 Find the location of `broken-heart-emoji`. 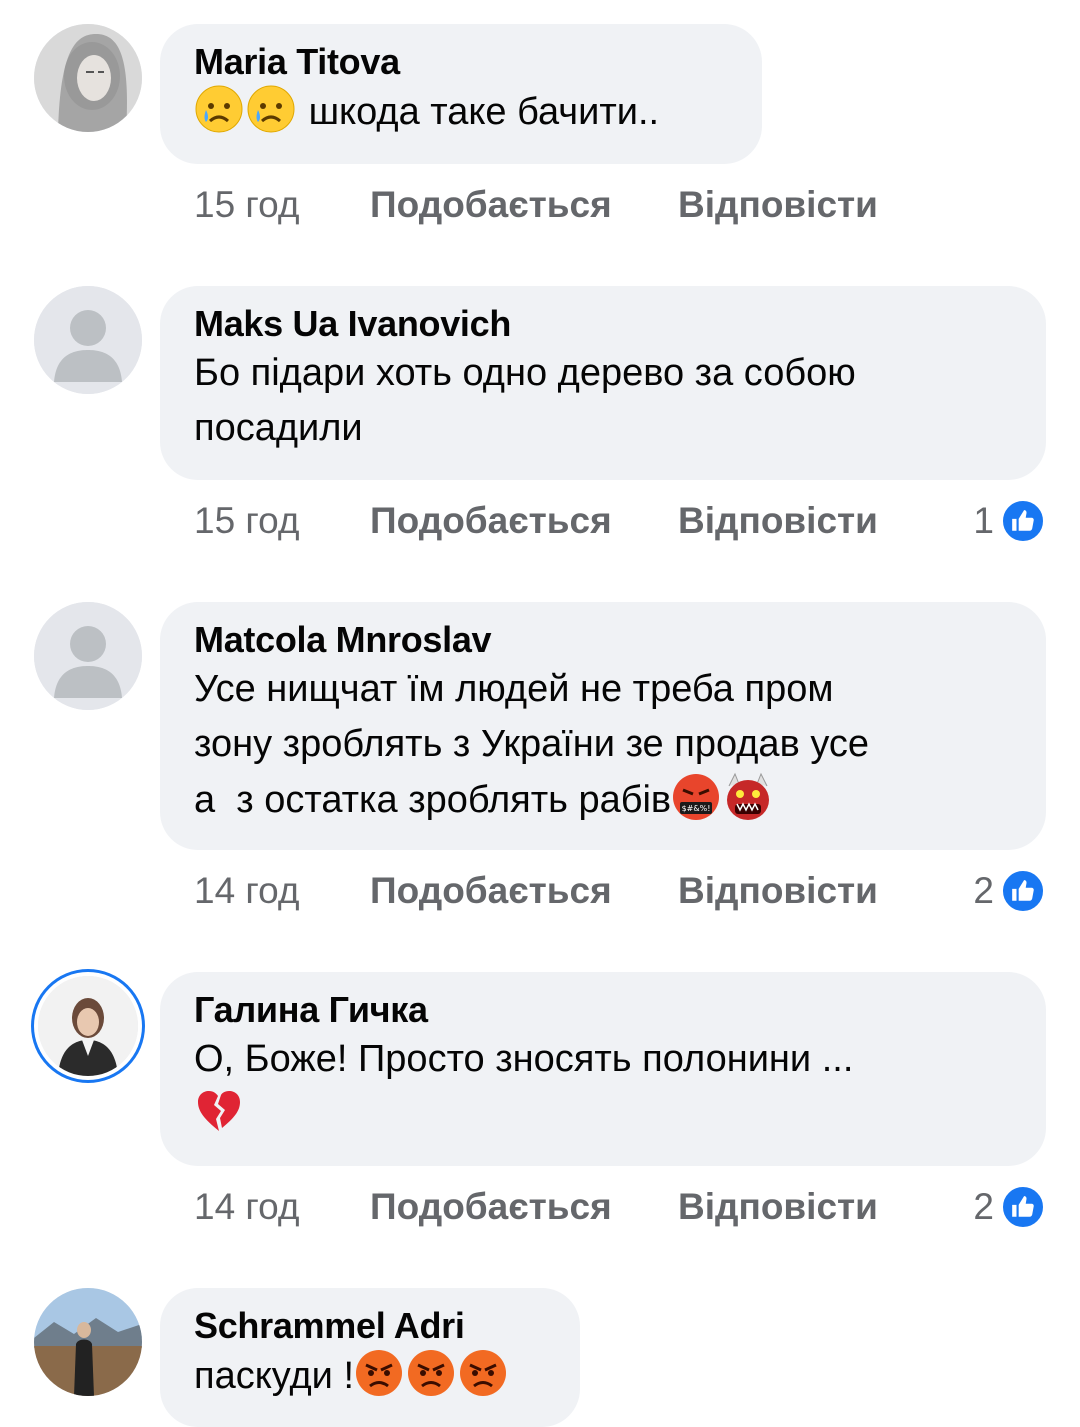

broken-heart-emoji is located at coordinates (219, 1112).